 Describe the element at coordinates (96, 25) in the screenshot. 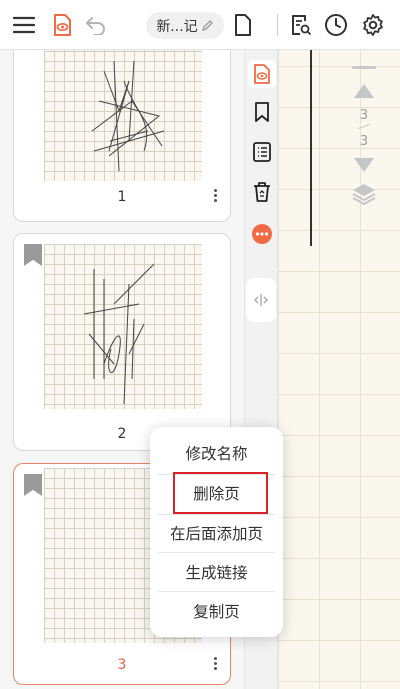

I see `undo-icon` at that location.